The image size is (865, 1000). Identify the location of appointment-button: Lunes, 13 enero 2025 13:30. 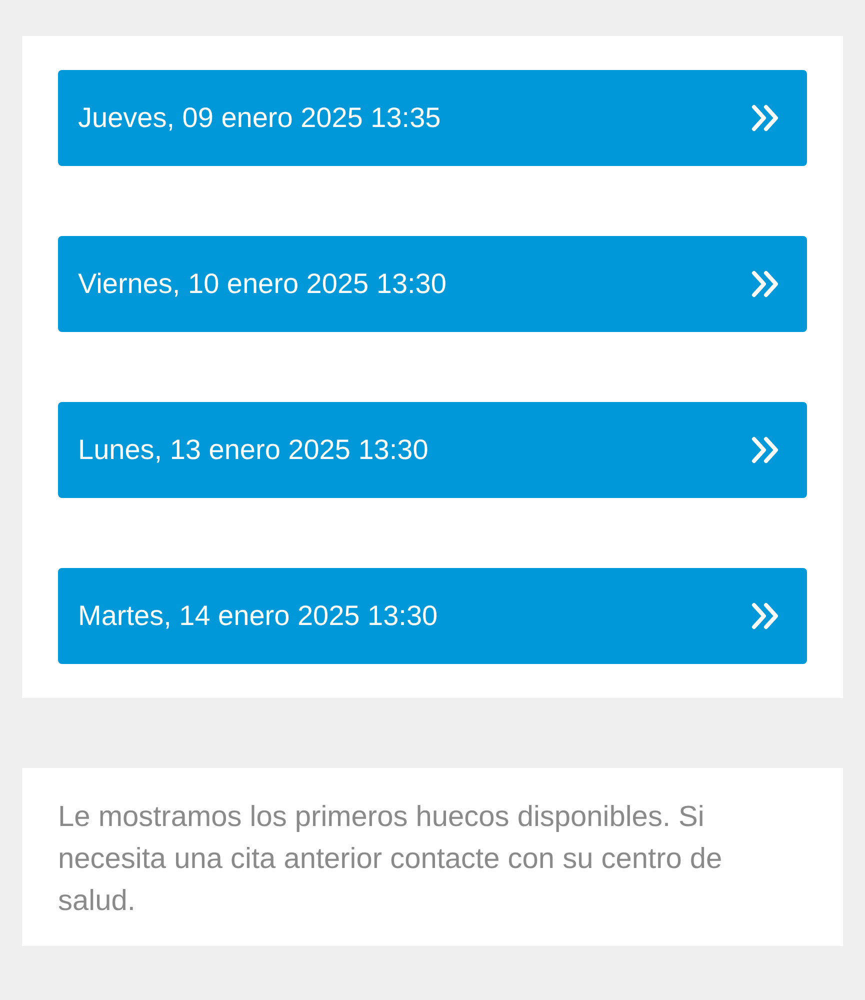
(432, 450).